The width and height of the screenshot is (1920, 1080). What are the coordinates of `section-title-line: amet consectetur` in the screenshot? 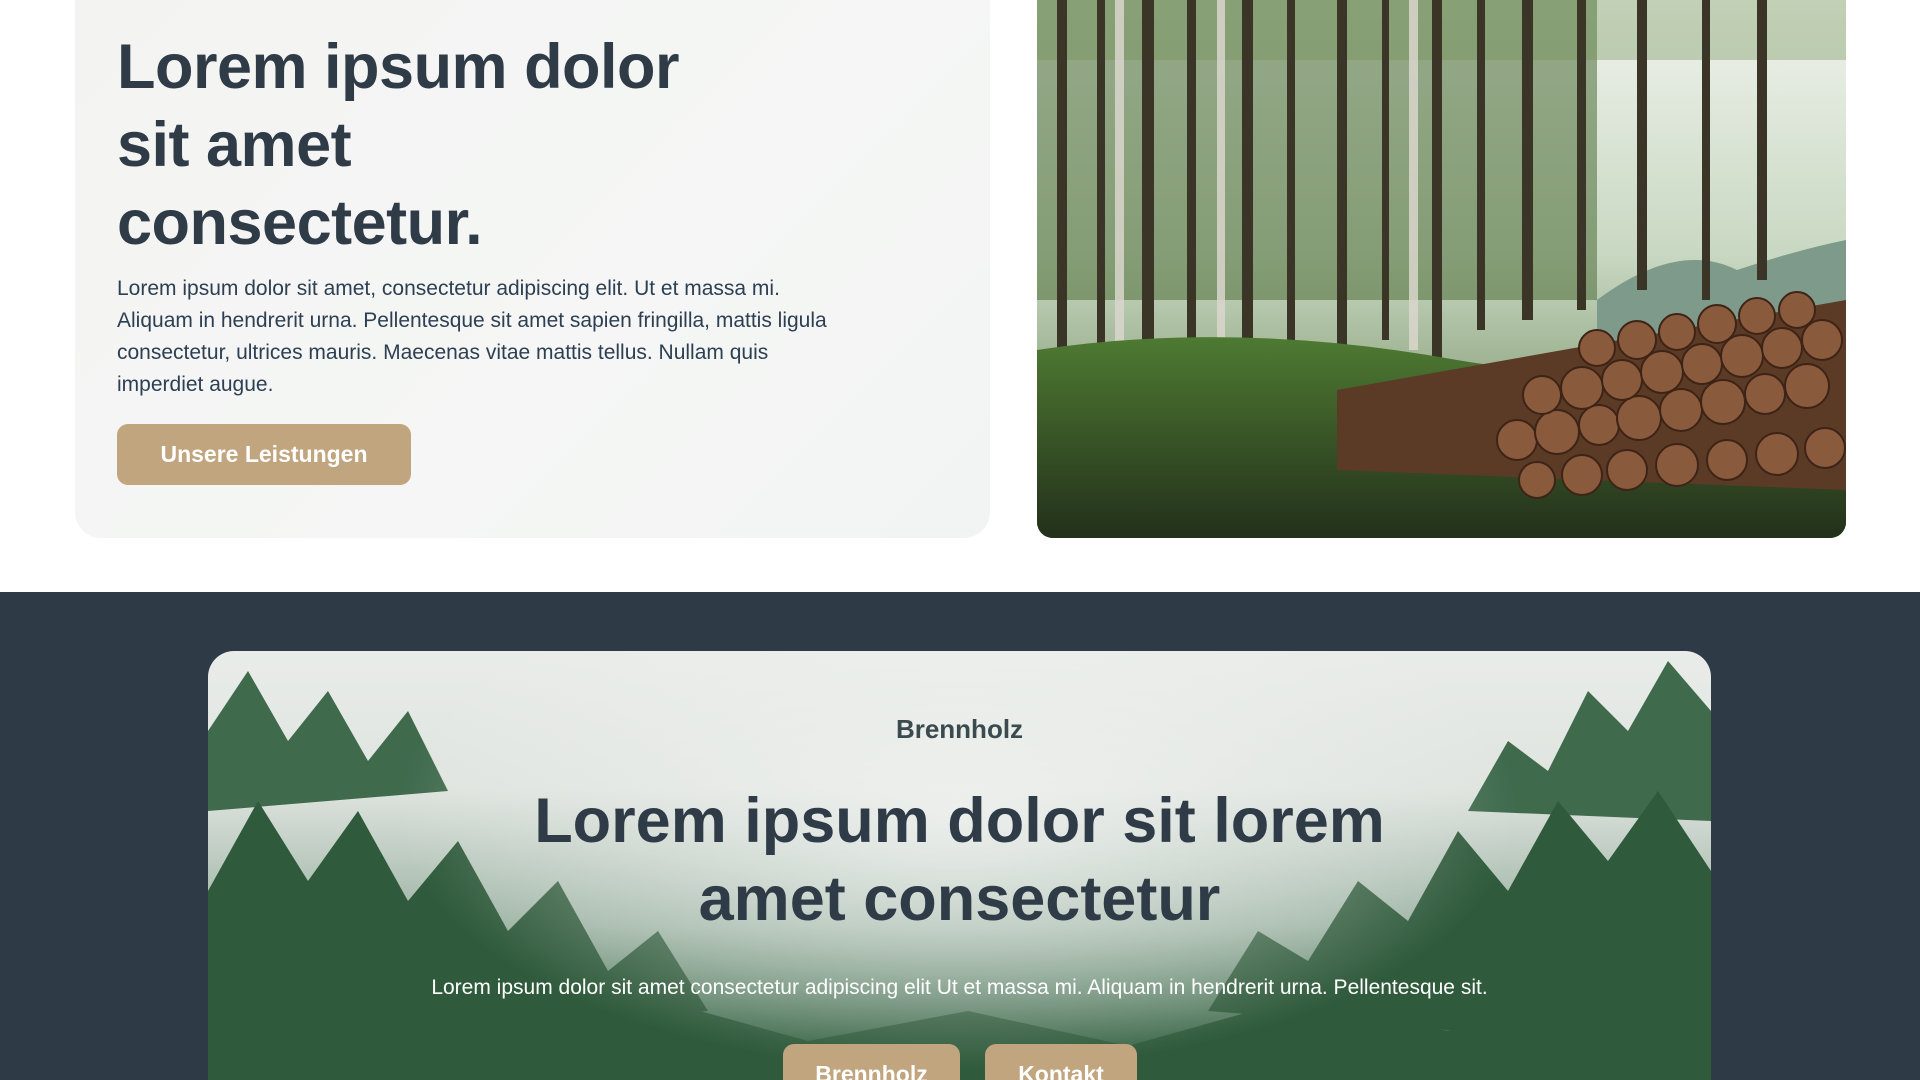 It's located at (959, 899).